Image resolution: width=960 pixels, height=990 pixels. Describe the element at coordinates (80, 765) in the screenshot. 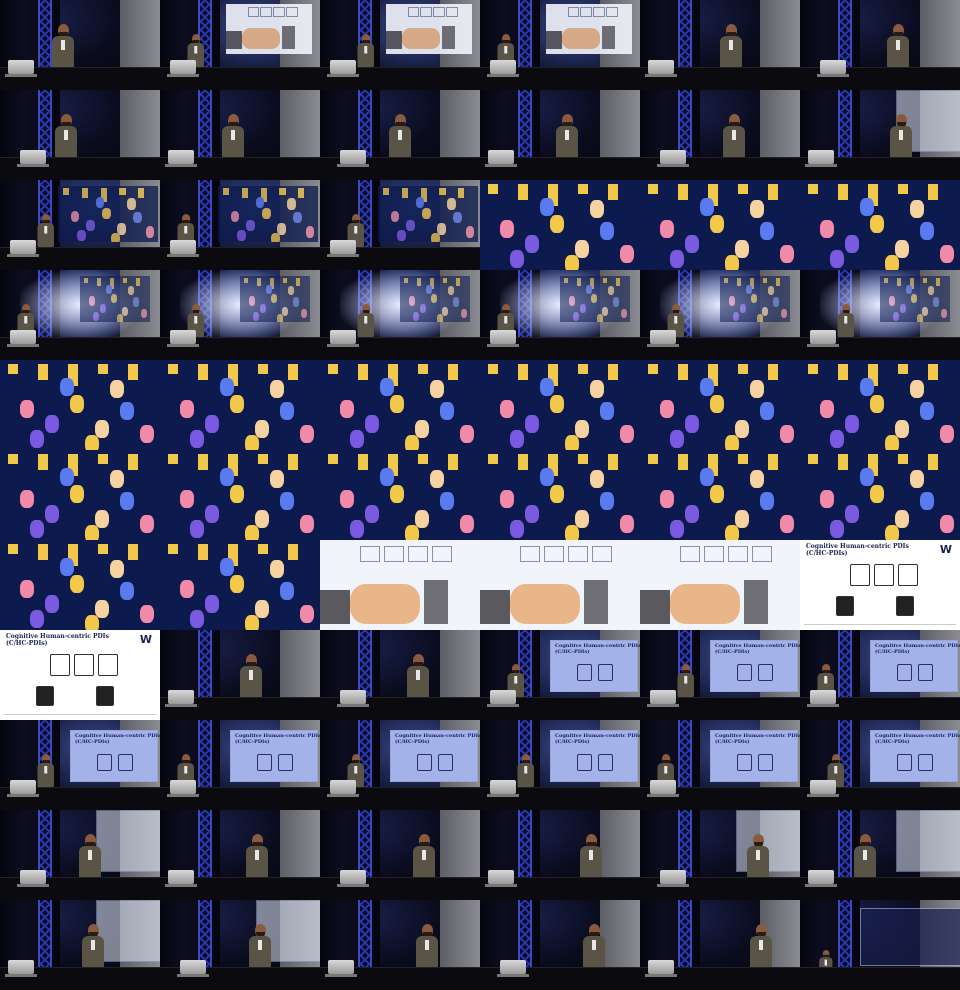

I see `thumbnail-cell: Cognitive Human-centric PDIs (C/HC-PDIs)` at that location.